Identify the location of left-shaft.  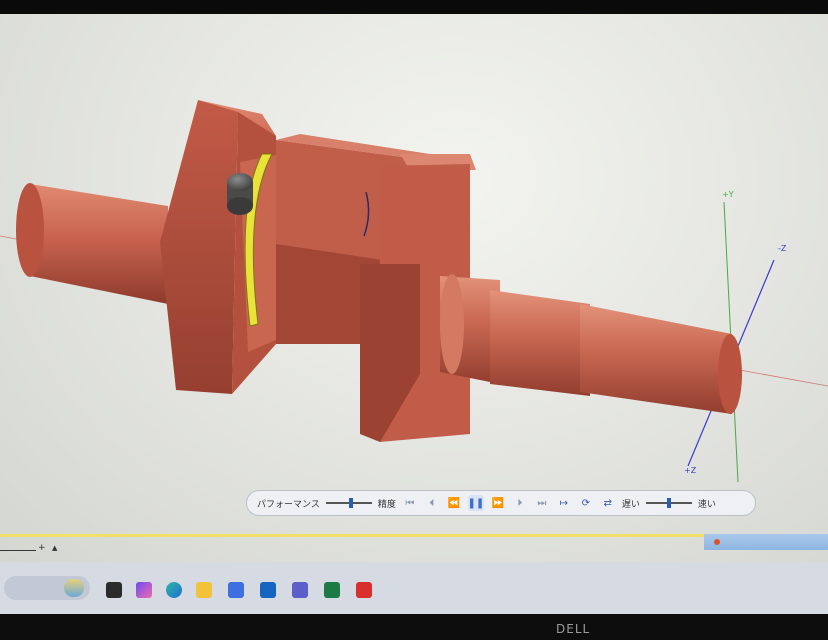
(99, 244).